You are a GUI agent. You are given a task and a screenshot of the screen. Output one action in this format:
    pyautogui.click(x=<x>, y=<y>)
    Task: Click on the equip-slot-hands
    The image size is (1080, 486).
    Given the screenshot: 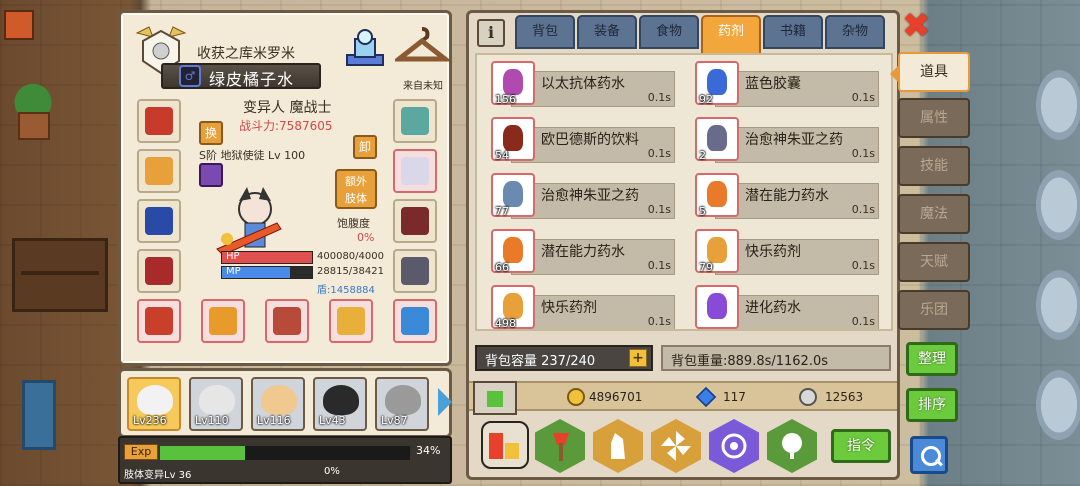 What is the action you would take?
    pyautogui.click(x=159, y=271)
    